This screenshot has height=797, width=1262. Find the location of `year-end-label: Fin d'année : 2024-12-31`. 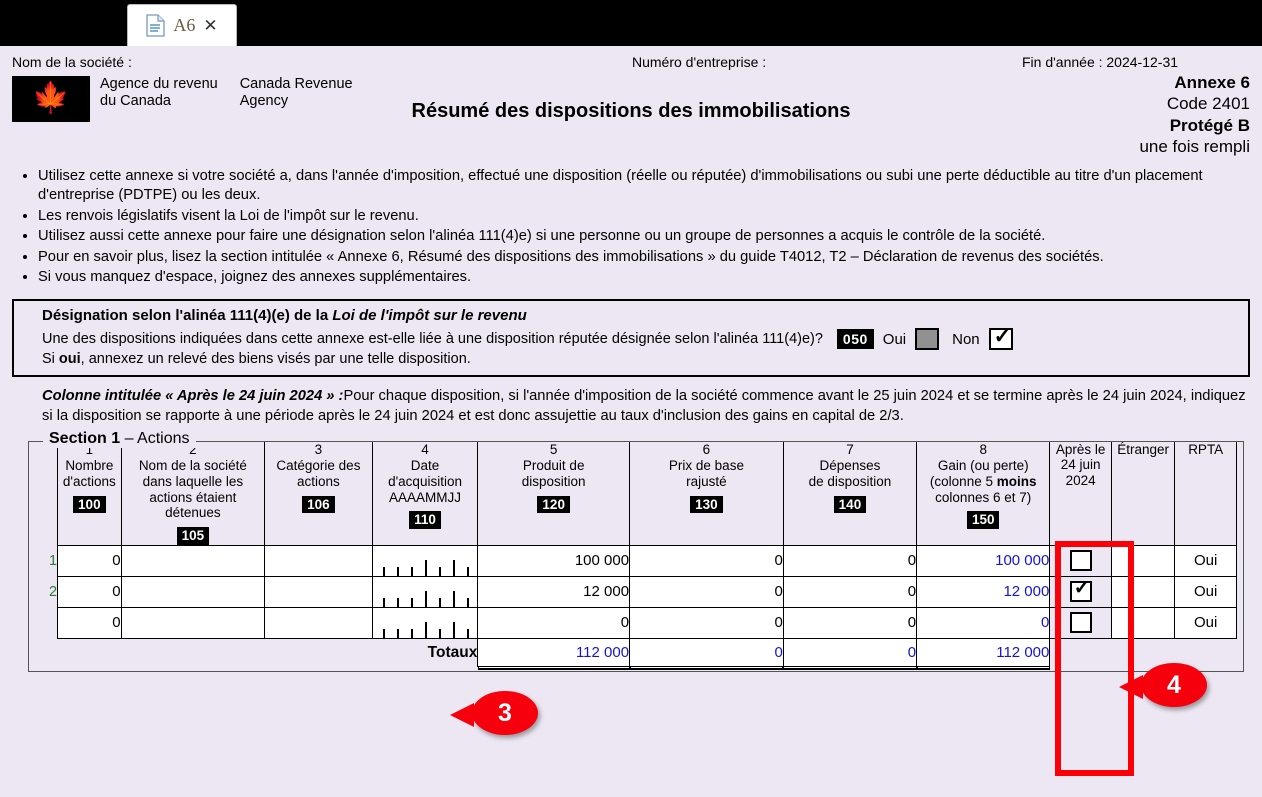

year-end-label: Fin d'année : 2024-12-31 is located at coordinates (1100, 62).